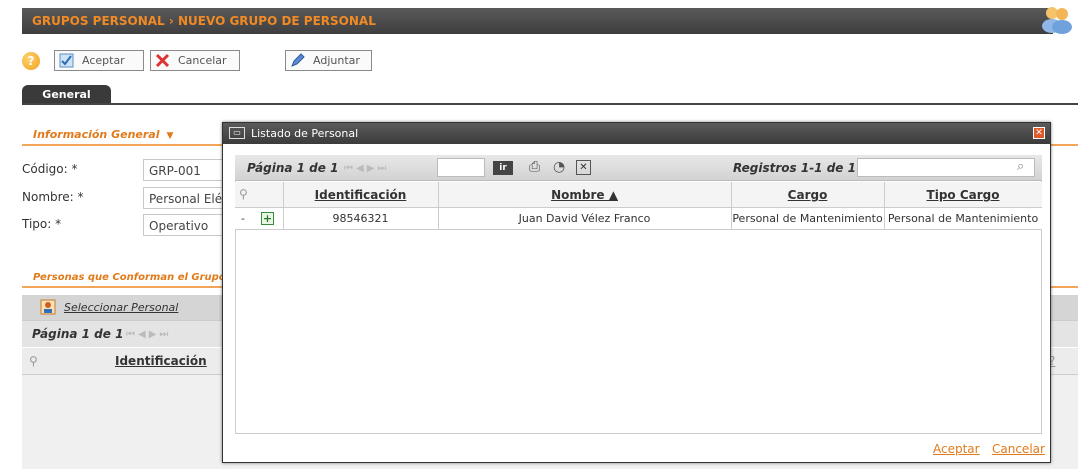 The height and width of the screenshot is (469, 1078). What do you see at coordinates (584, 218) in the screenshot?
I see `cell-name: Juan David Vélez Franco` at bounding box center [584, 218].